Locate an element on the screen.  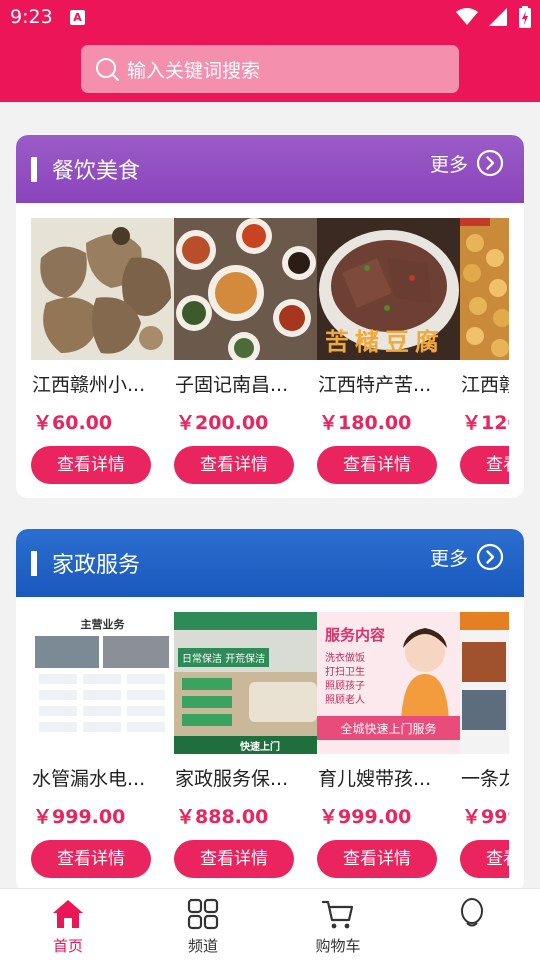
bottom-tab-bar: 首页 频道 购物车 is located at coordinates (270, 924).